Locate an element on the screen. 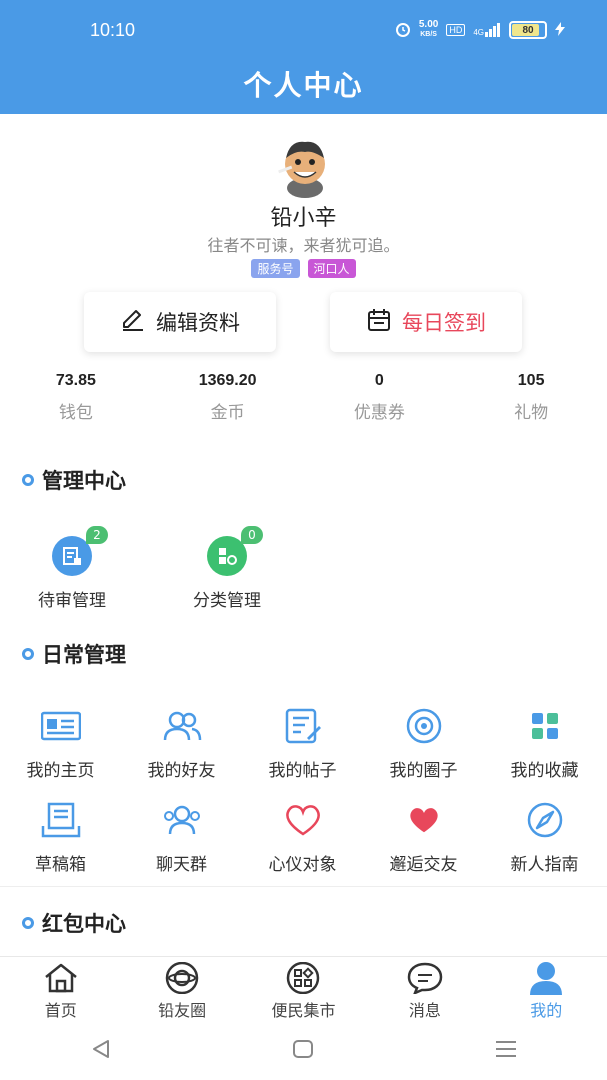 The height and width of the screenshot is (1080, 607). heart-outline-icon is located at coordinates (302, 820).